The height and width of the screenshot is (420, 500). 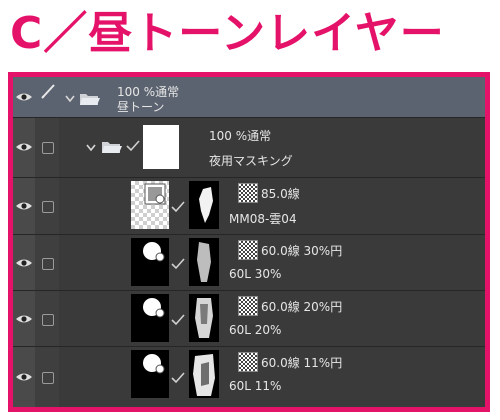 I want to click on tone-settings: 60.0線 11%円, so click(x=302, y=363).